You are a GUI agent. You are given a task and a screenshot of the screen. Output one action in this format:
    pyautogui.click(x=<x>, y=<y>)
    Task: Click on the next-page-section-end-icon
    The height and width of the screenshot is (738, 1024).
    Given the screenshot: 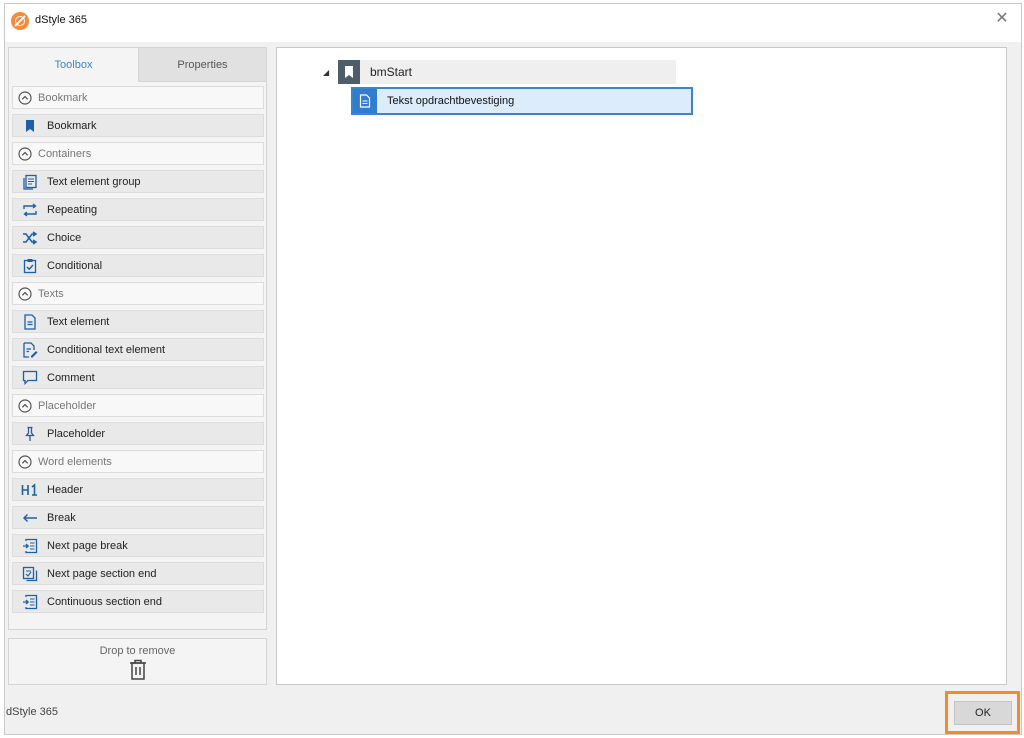 What is the action you would take?
    pyautogui.click(x=30, y=574)
    